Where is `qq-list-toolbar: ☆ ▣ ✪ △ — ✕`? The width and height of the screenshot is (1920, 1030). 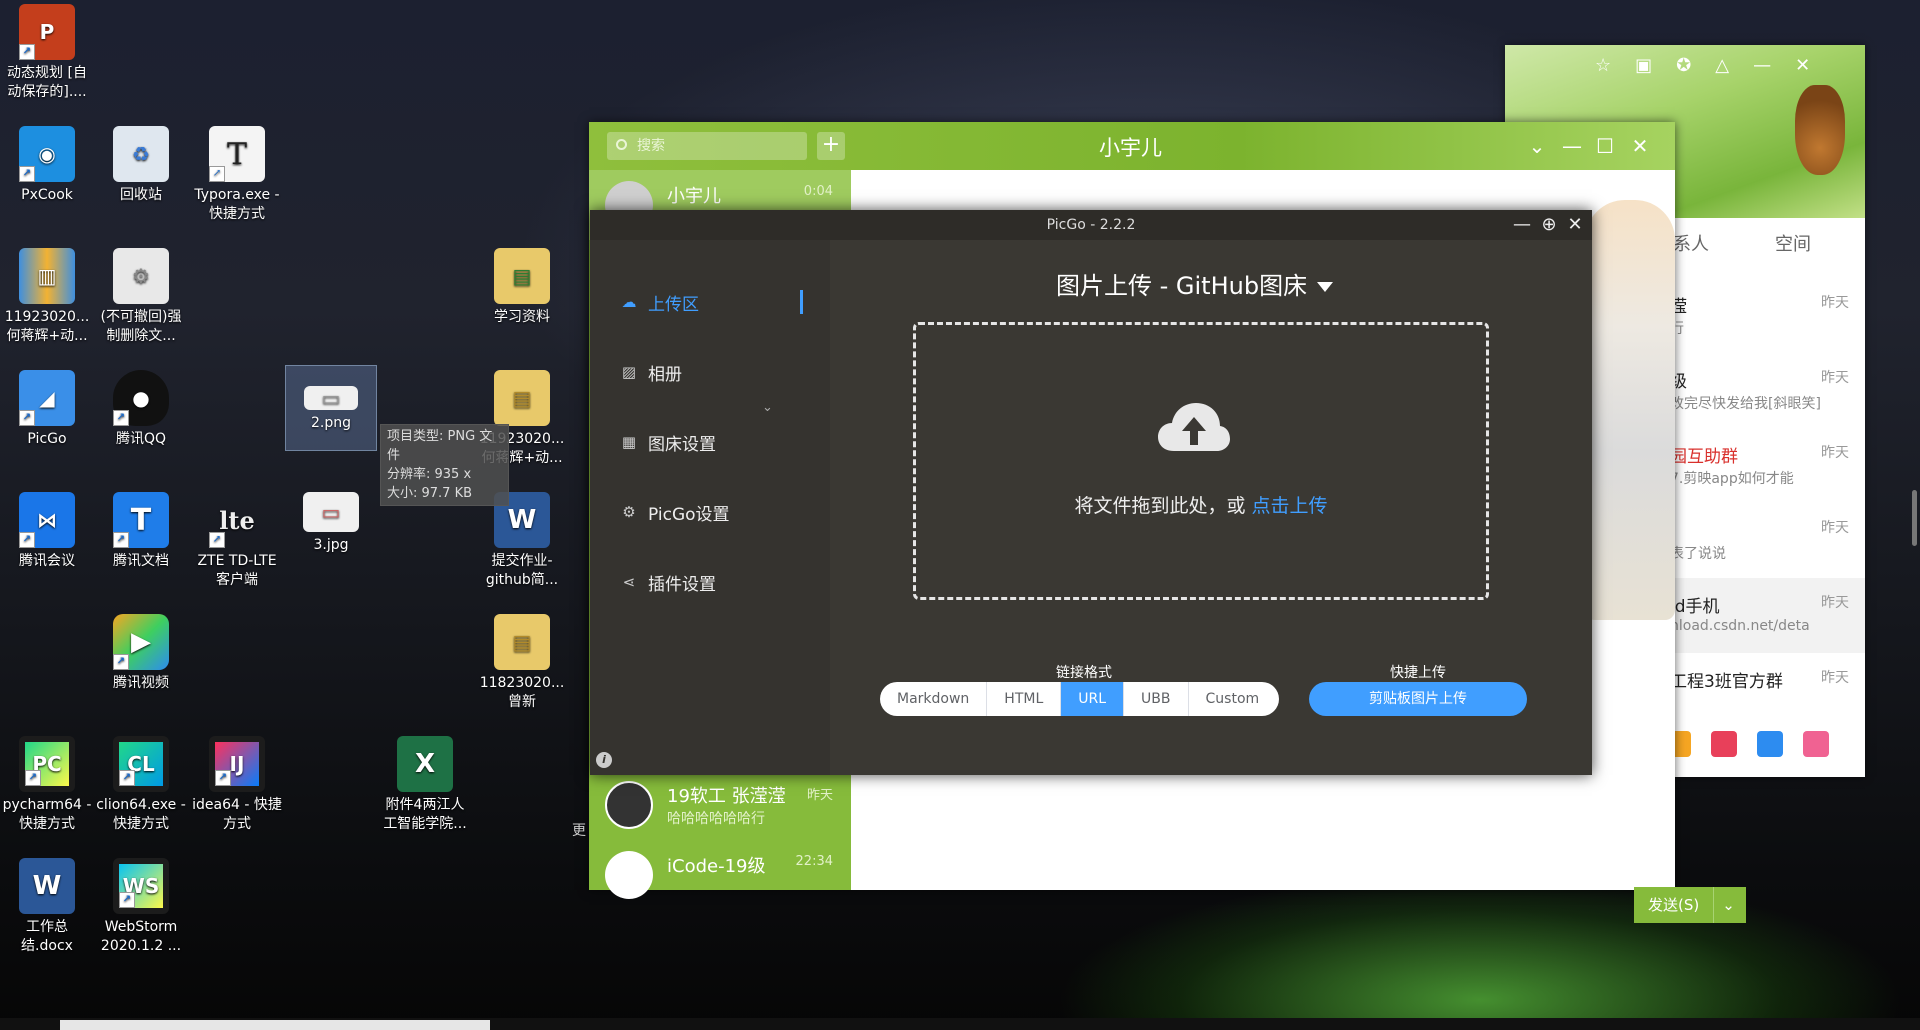 qq-list-toolbar: ☆ ▣ ✪ △ — ✕ is located at coordinates (1702, 65).